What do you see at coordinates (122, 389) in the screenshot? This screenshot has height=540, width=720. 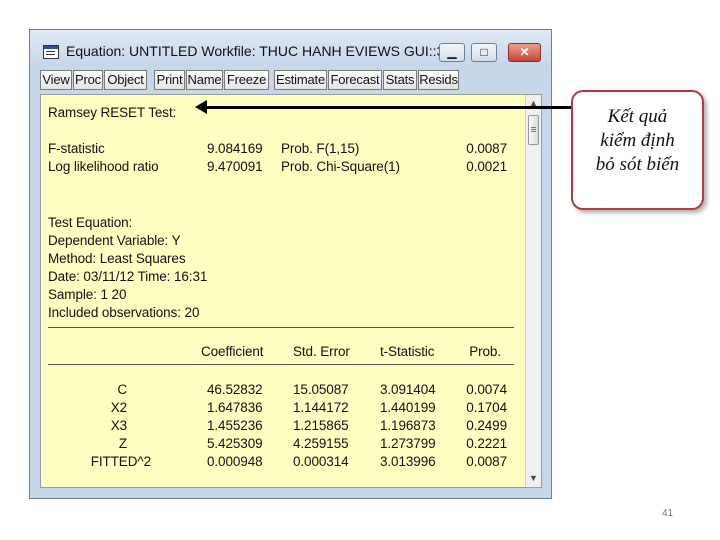 I see `row-variable: C` at bounding box center [122, 389].